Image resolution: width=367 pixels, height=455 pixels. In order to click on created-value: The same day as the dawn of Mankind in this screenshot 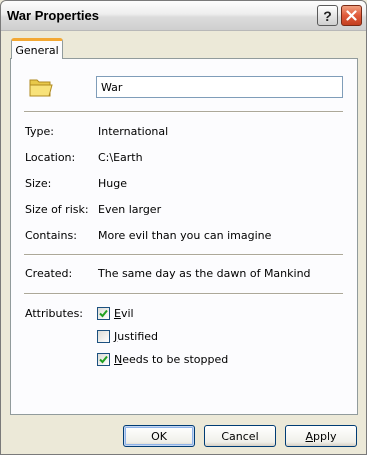, I will do `click(204, 273)`.